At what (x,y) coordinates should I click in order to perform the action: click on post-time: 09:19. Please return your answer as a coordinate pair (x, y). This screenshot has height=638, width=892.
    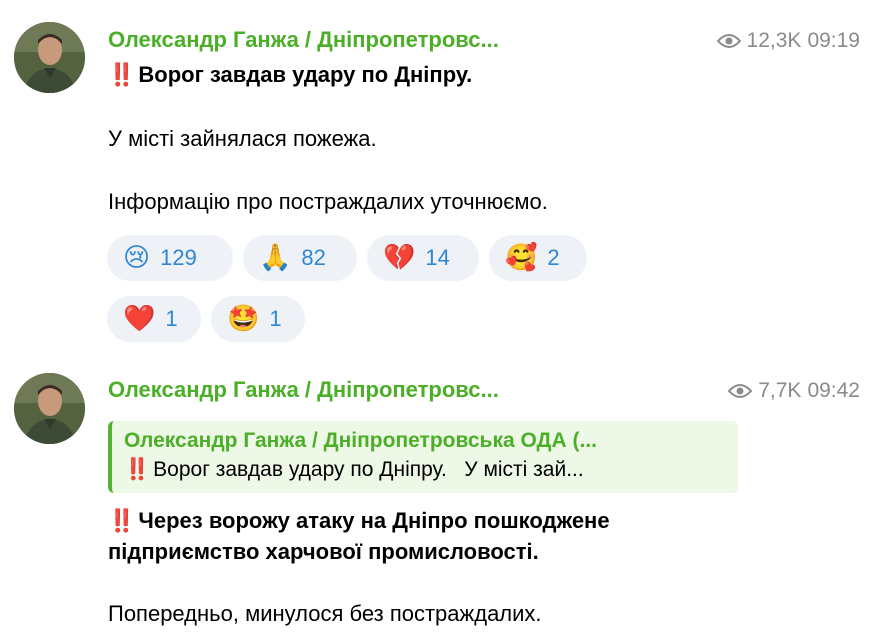
    Looking at the image, I should click on (833, 40).